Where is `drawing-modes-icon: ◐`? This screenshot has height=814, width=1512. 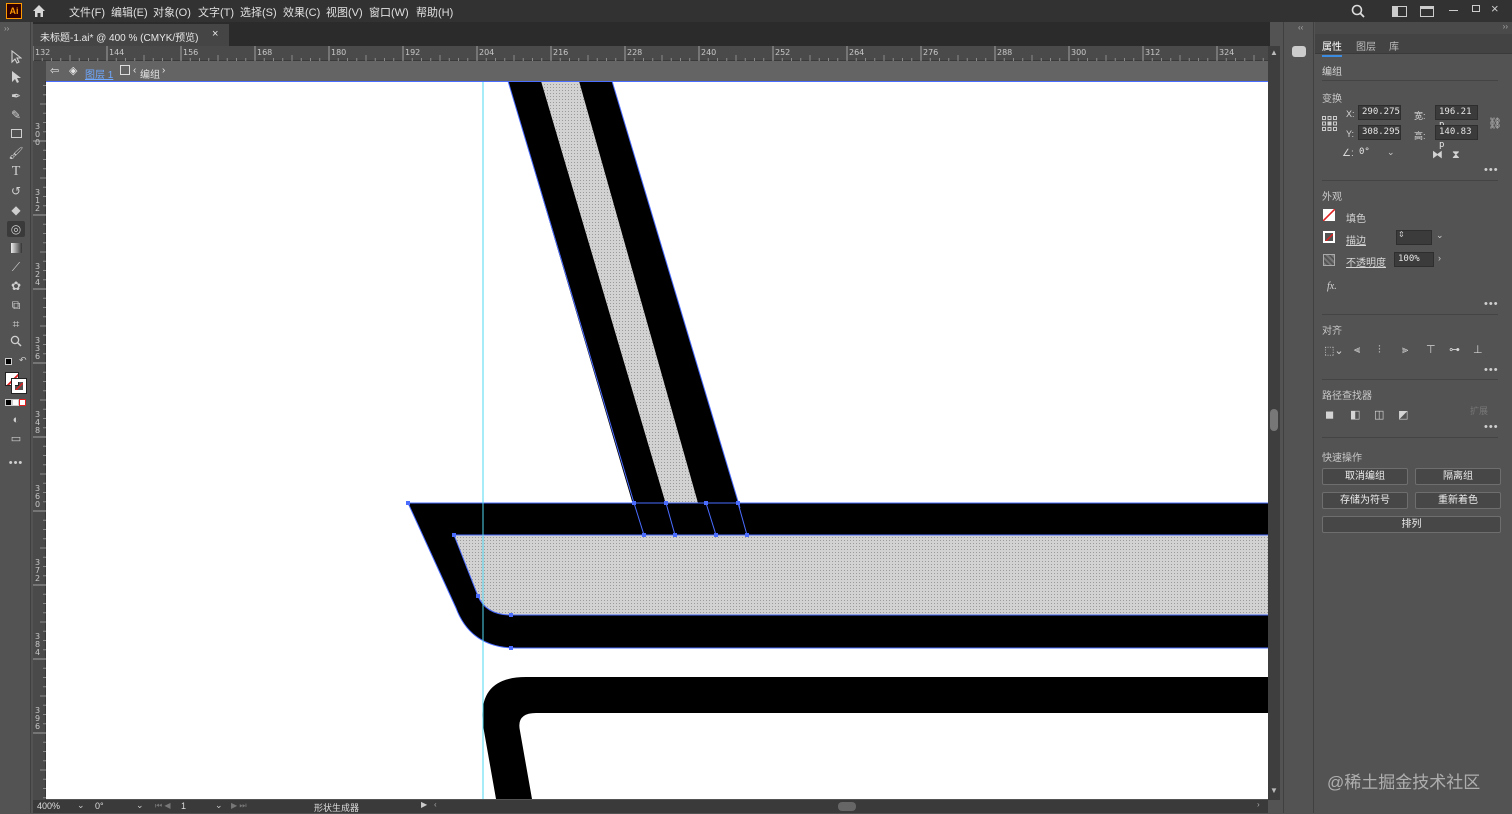
drawing-modes-icon: ◐ is located at coordinates (16, 420).